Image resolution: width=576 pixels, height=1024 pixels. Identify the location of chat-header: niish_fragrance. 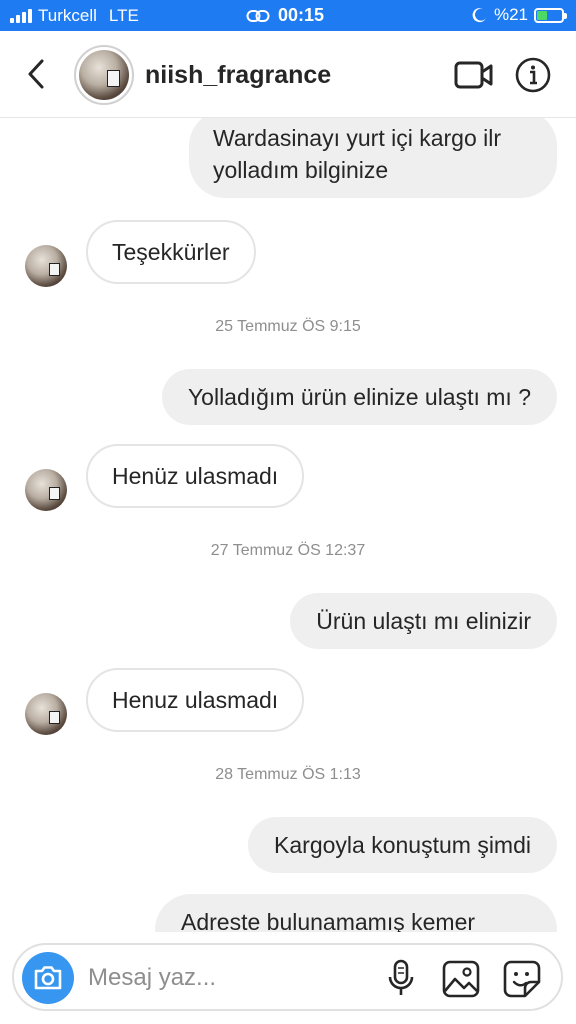
(288, 74).